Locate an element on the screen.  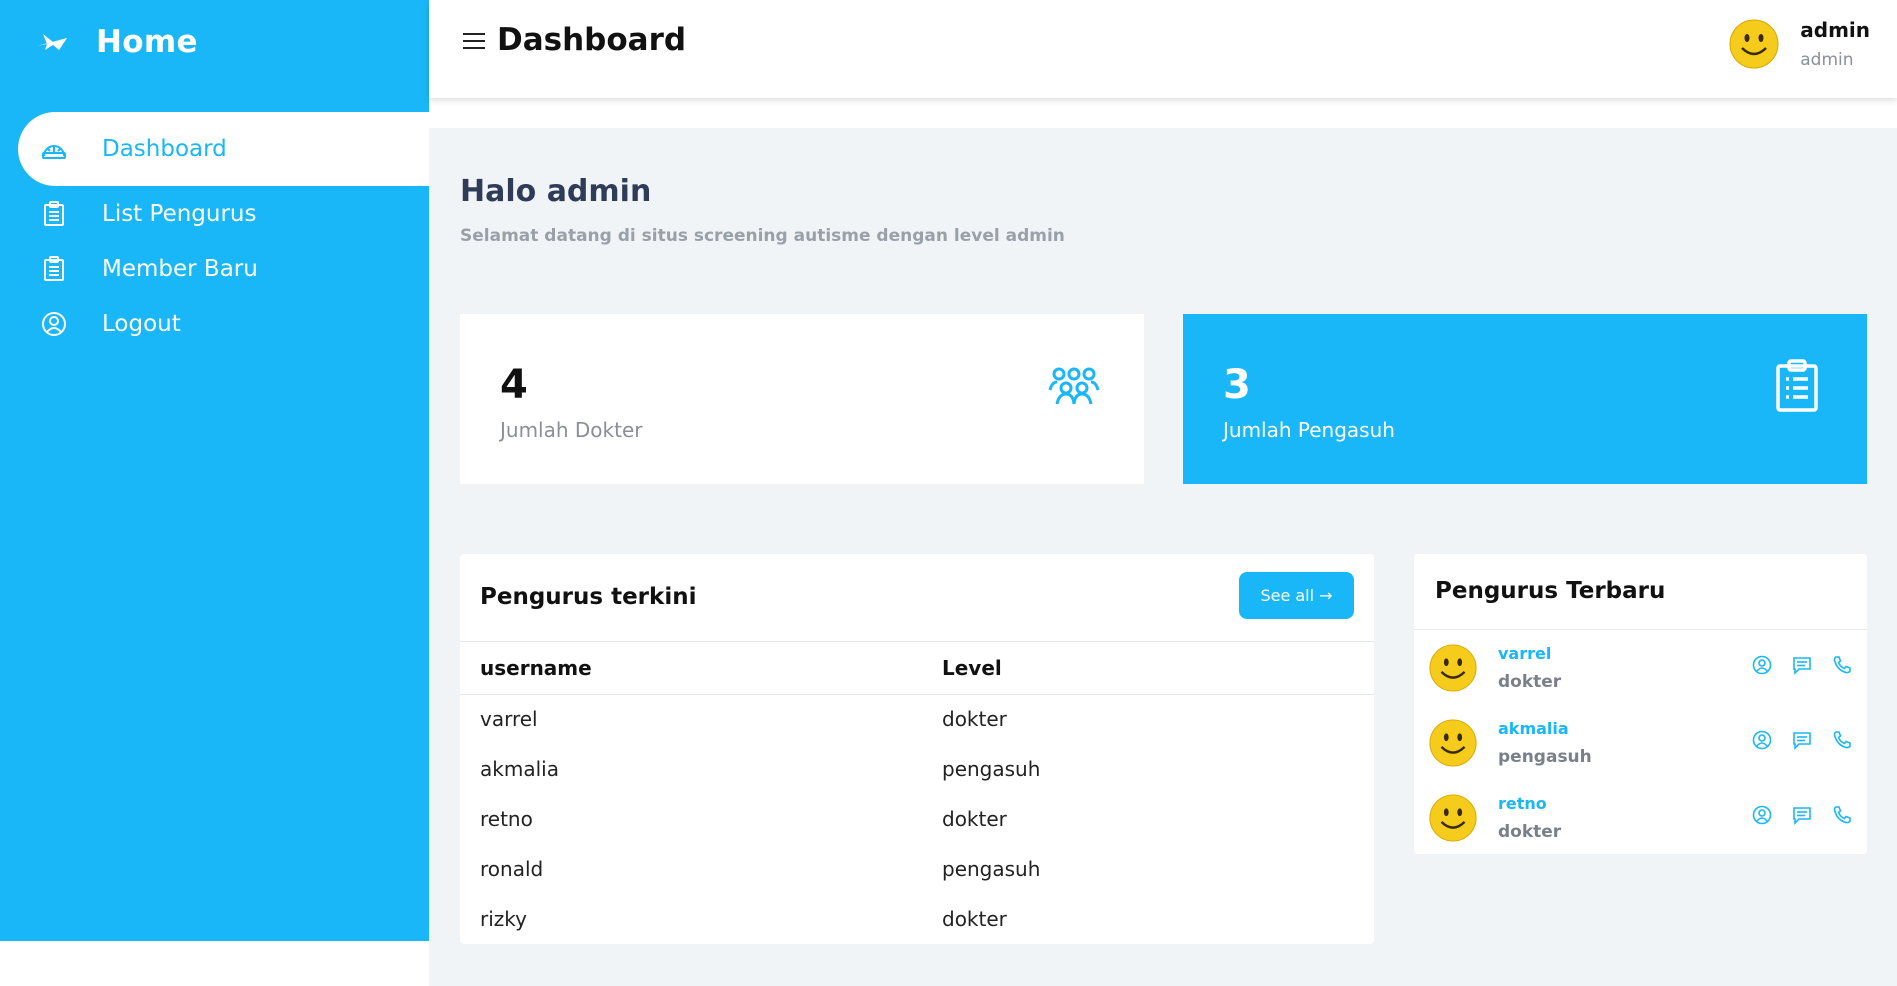
stat-number: 4 is located at coordinates (514, 385).